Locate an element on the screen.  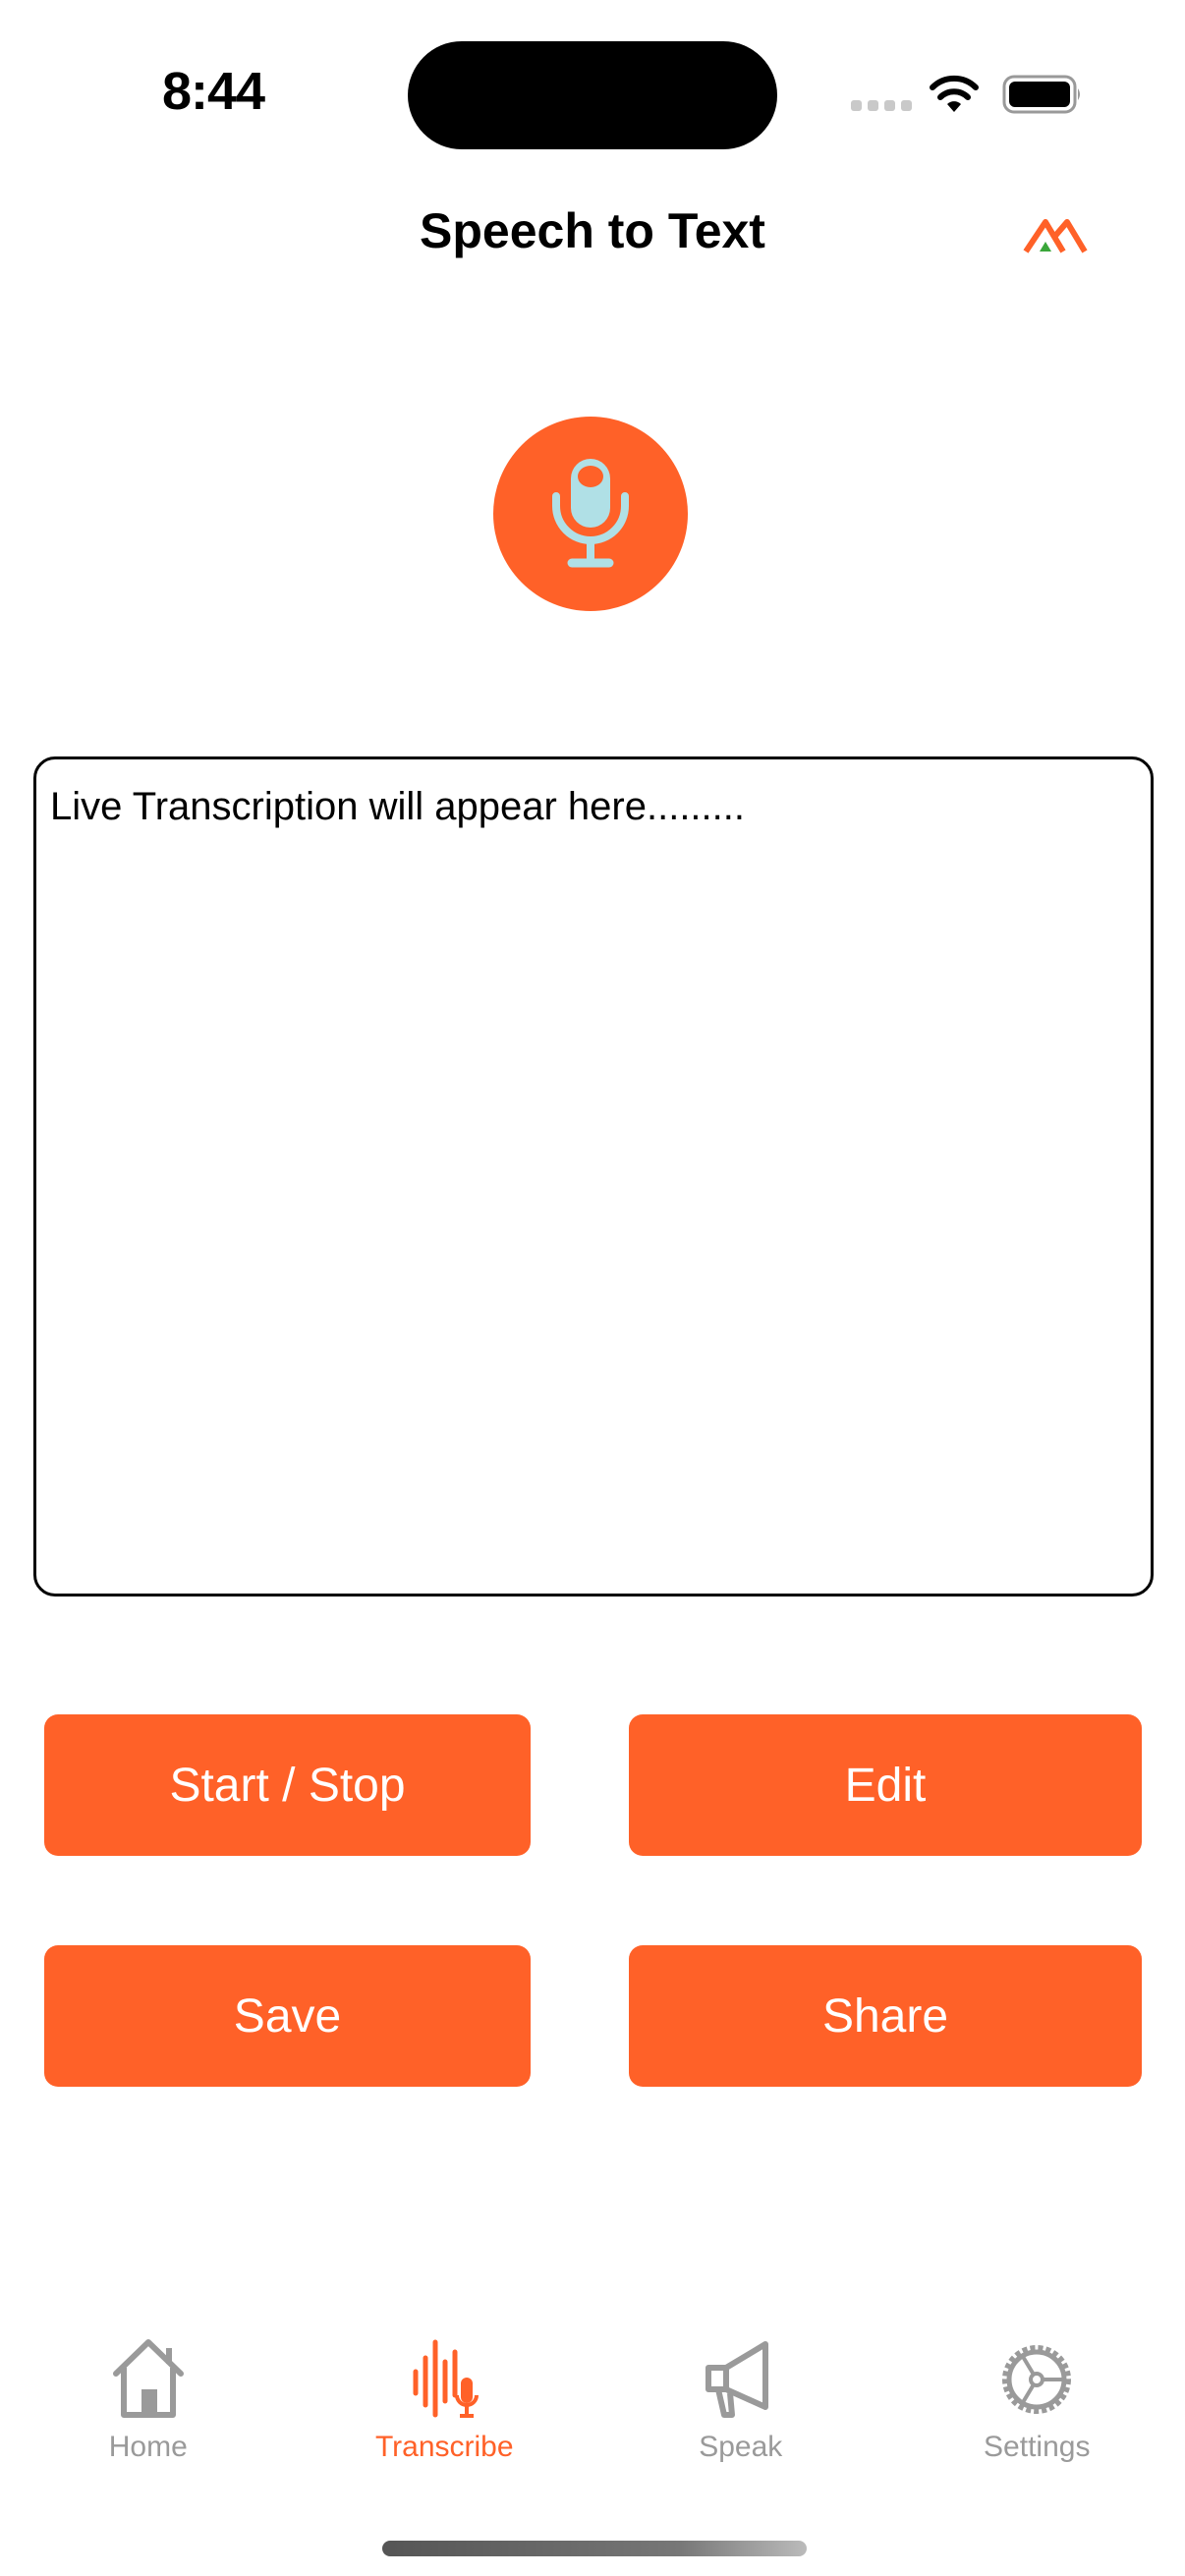
edit-button: Edit is located at coordinates (886, 1785).